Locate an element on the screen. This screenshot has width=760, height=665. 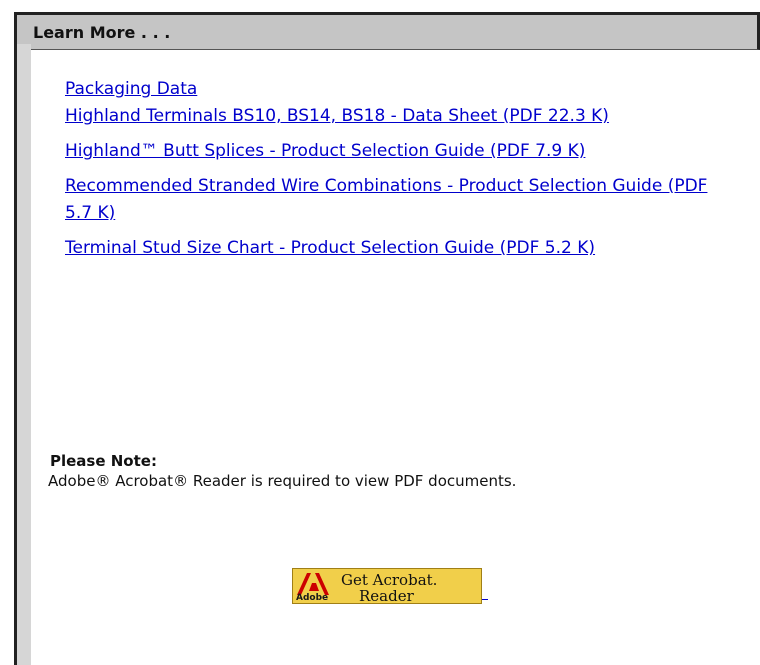
note-title: Please Note: is located at coordinates (103, 461).